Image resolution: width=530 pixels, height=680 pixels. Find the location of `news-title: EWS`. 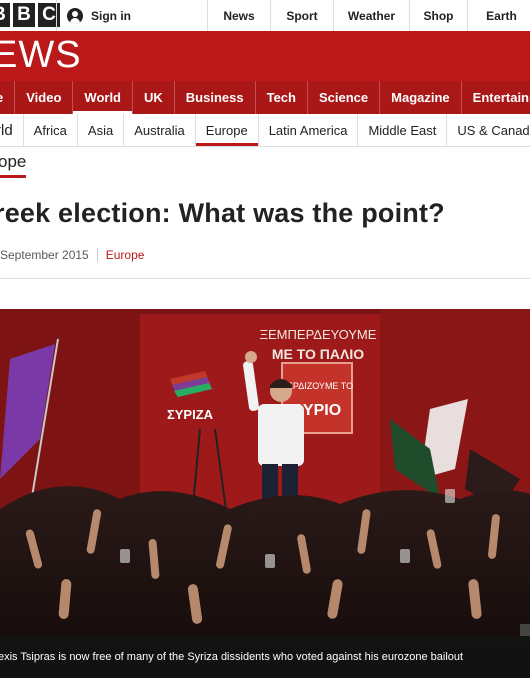

news-title: EWS is located at coordinates (41, 55).